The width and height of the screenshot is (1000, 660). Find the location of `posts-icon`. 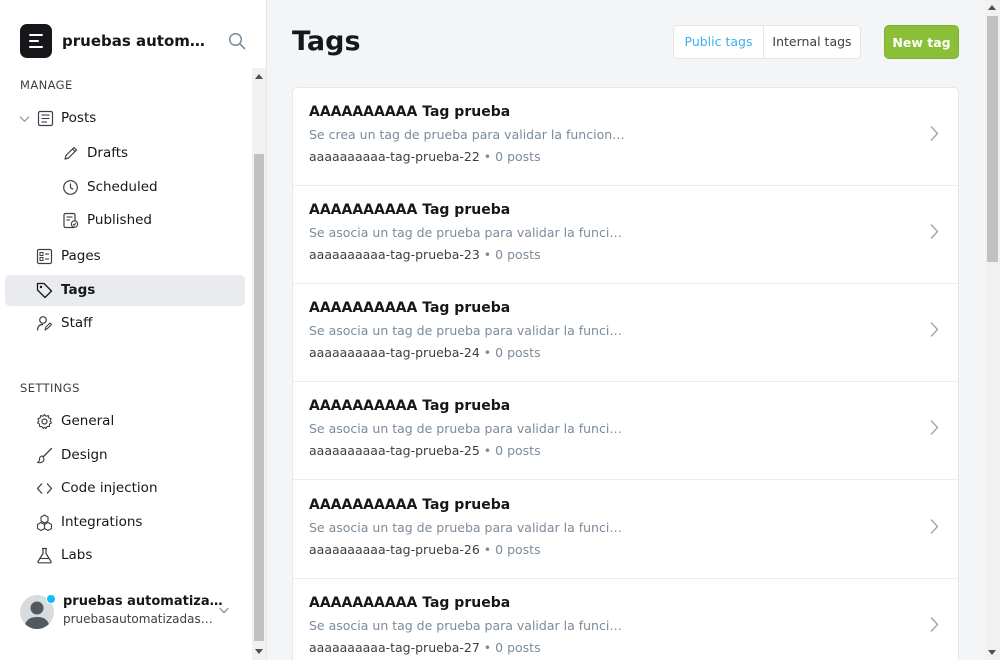

posts-icon is located at coordinates (45, 118).